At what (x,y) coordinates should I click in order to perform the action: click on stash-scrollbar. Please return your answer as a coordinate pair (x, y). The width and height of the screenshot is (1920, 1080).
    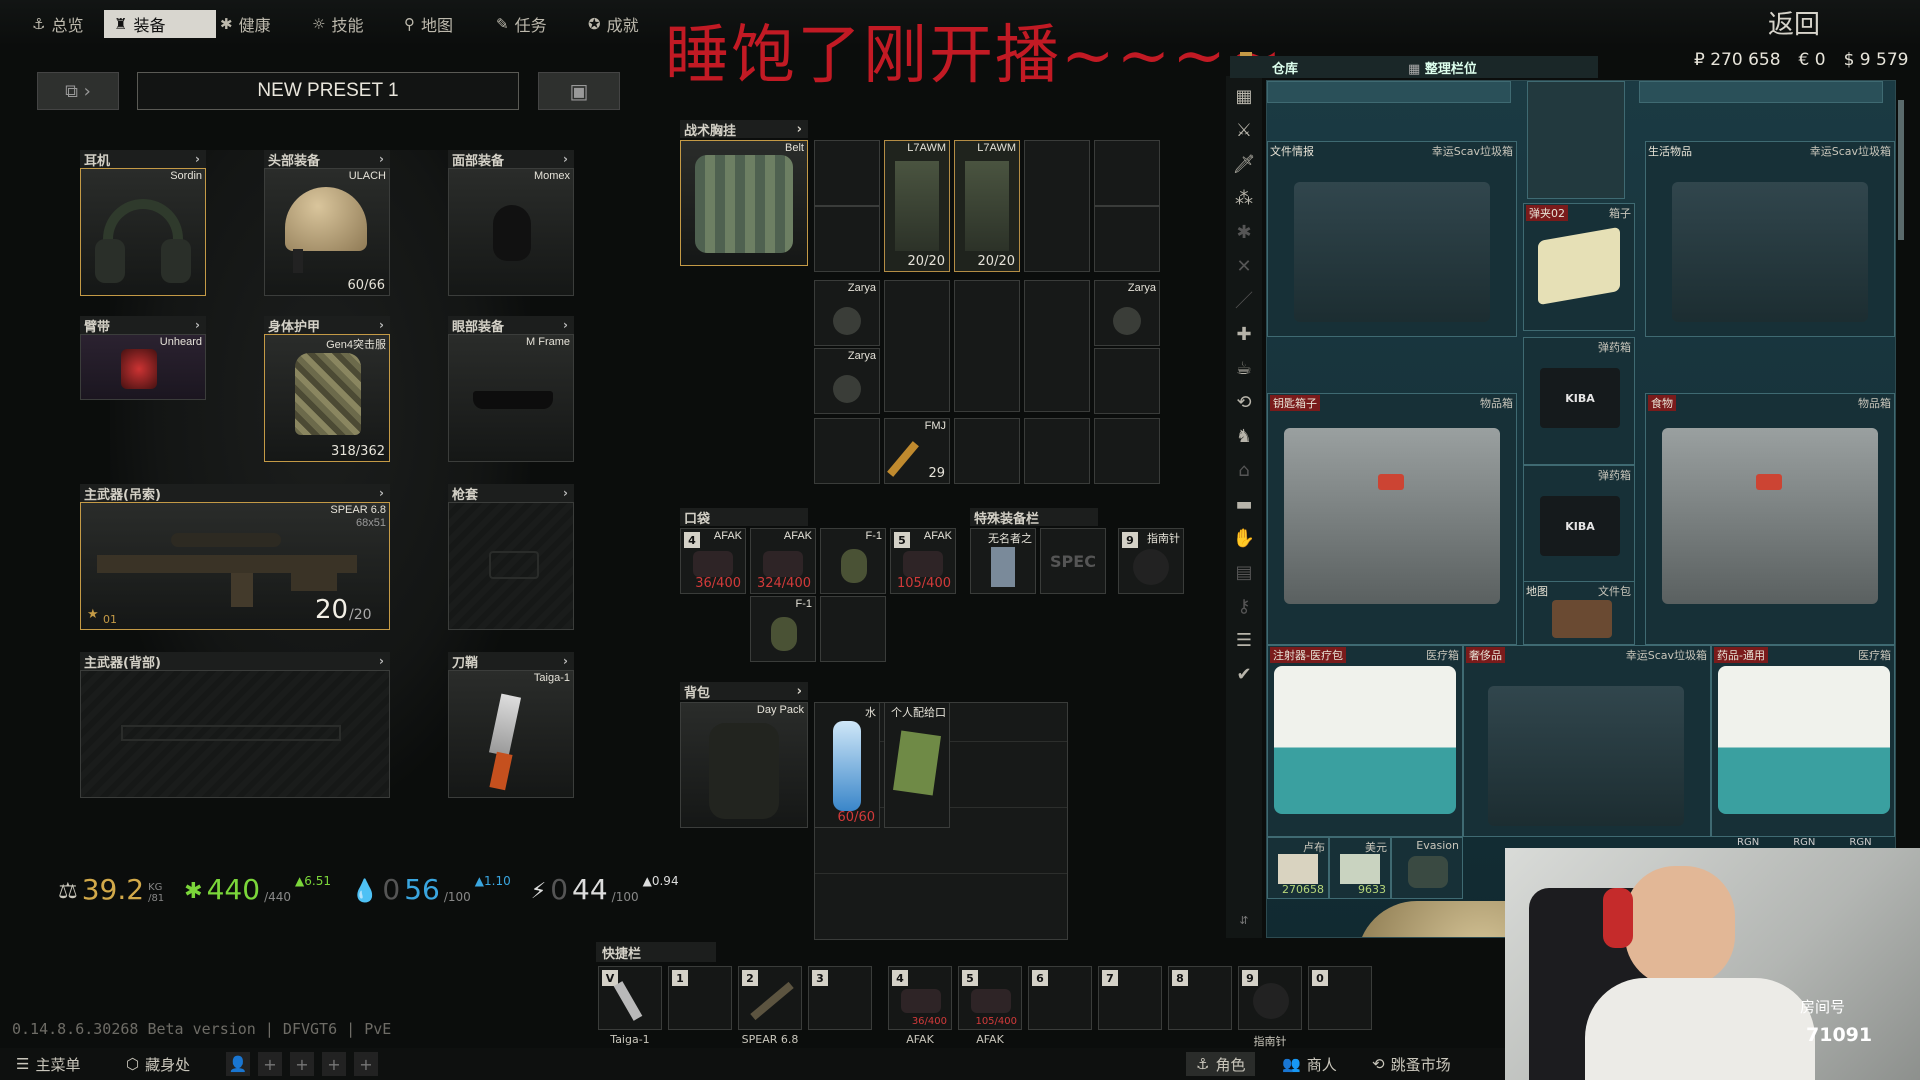
    Looking at the image, I should click on (1901, 170).